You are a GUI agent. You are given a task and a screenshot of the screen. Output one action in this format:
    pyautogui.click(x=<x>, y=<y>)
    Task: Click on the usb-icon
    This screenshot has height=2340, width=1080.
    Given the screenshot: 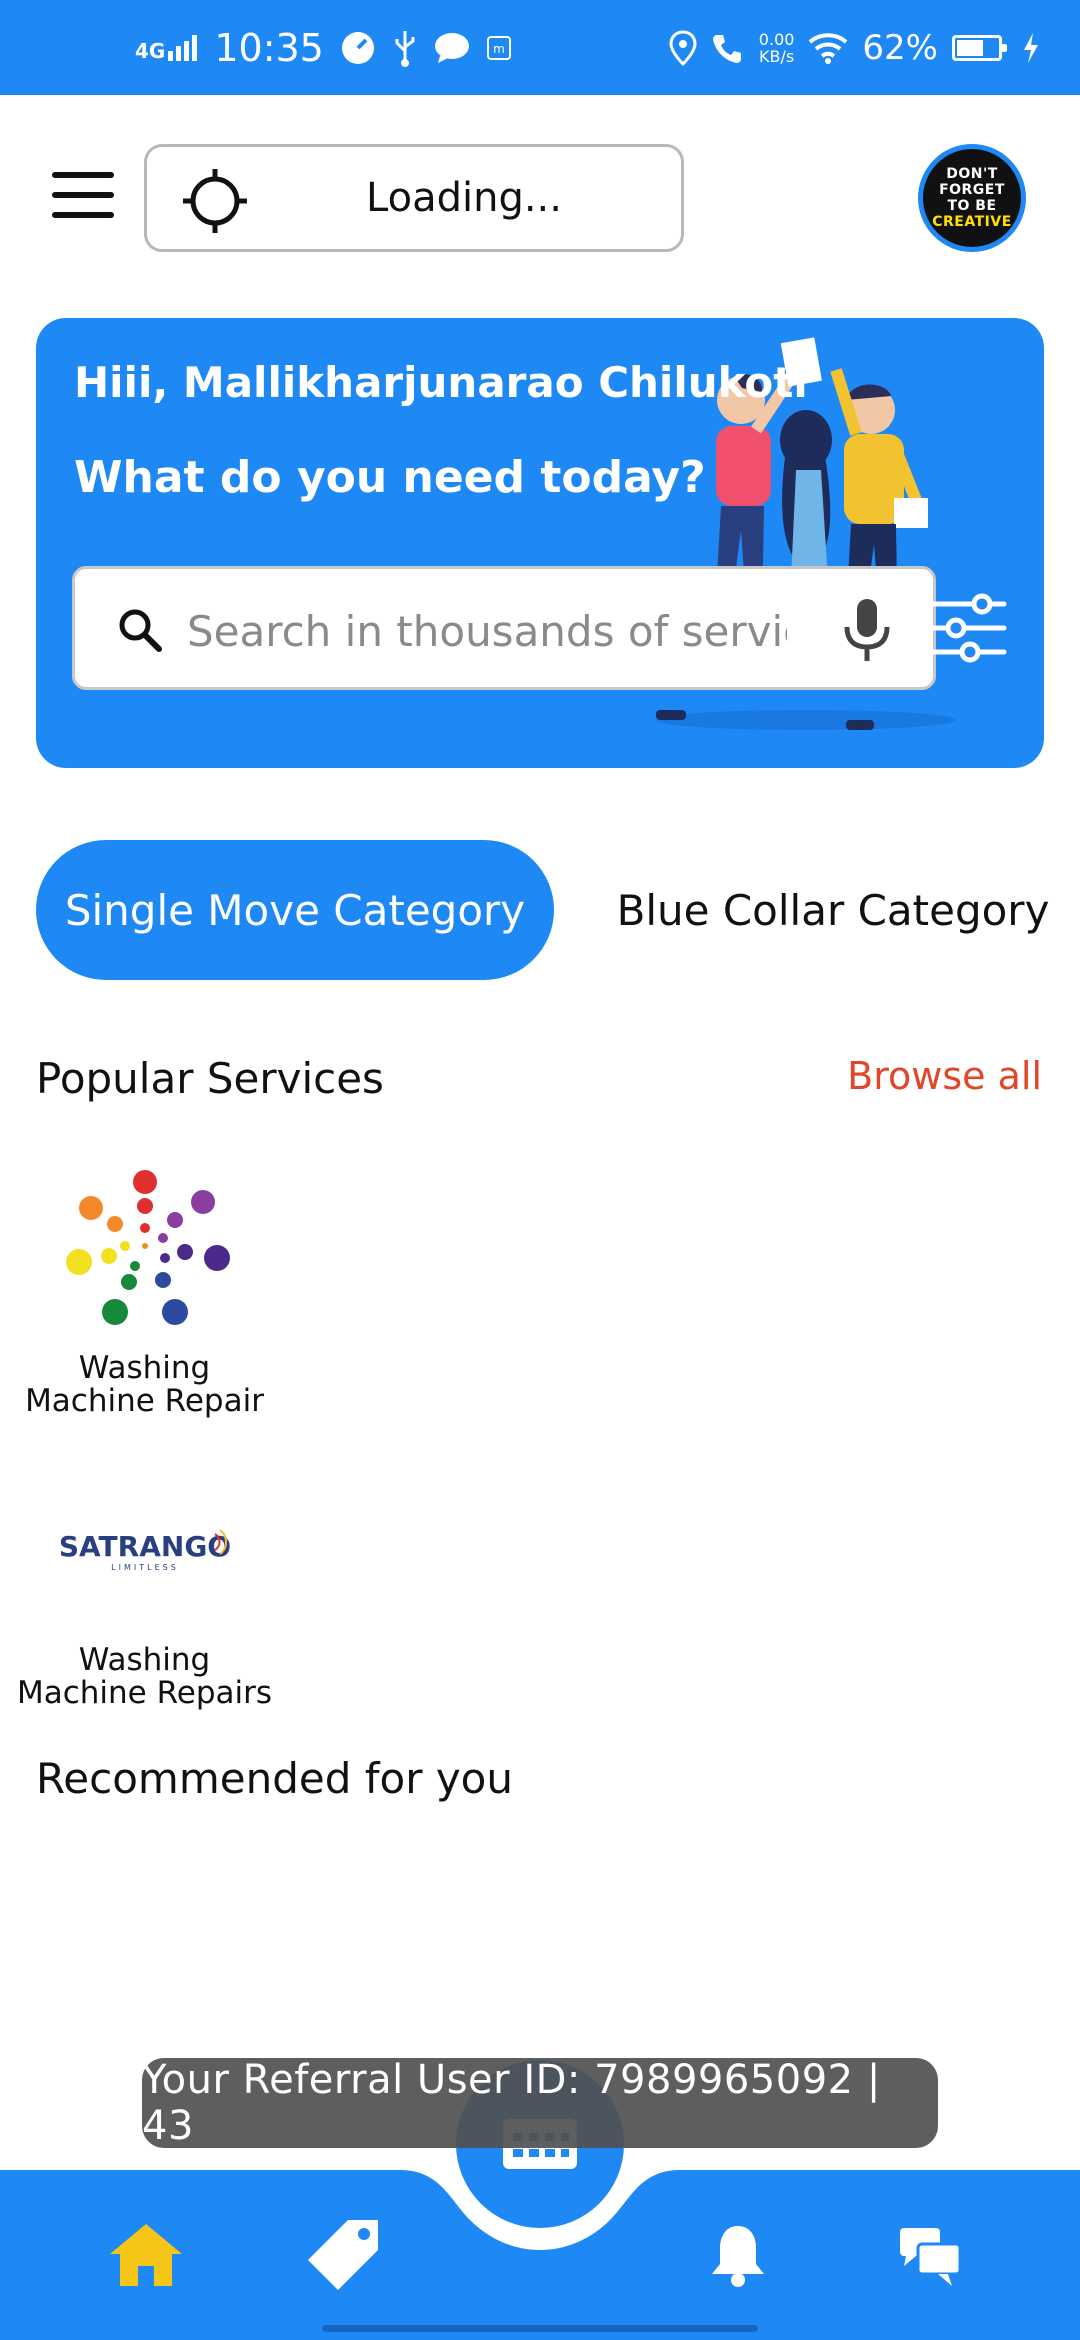 What is the action you would take?
    pyautogui.click(x=405, y=49)
    